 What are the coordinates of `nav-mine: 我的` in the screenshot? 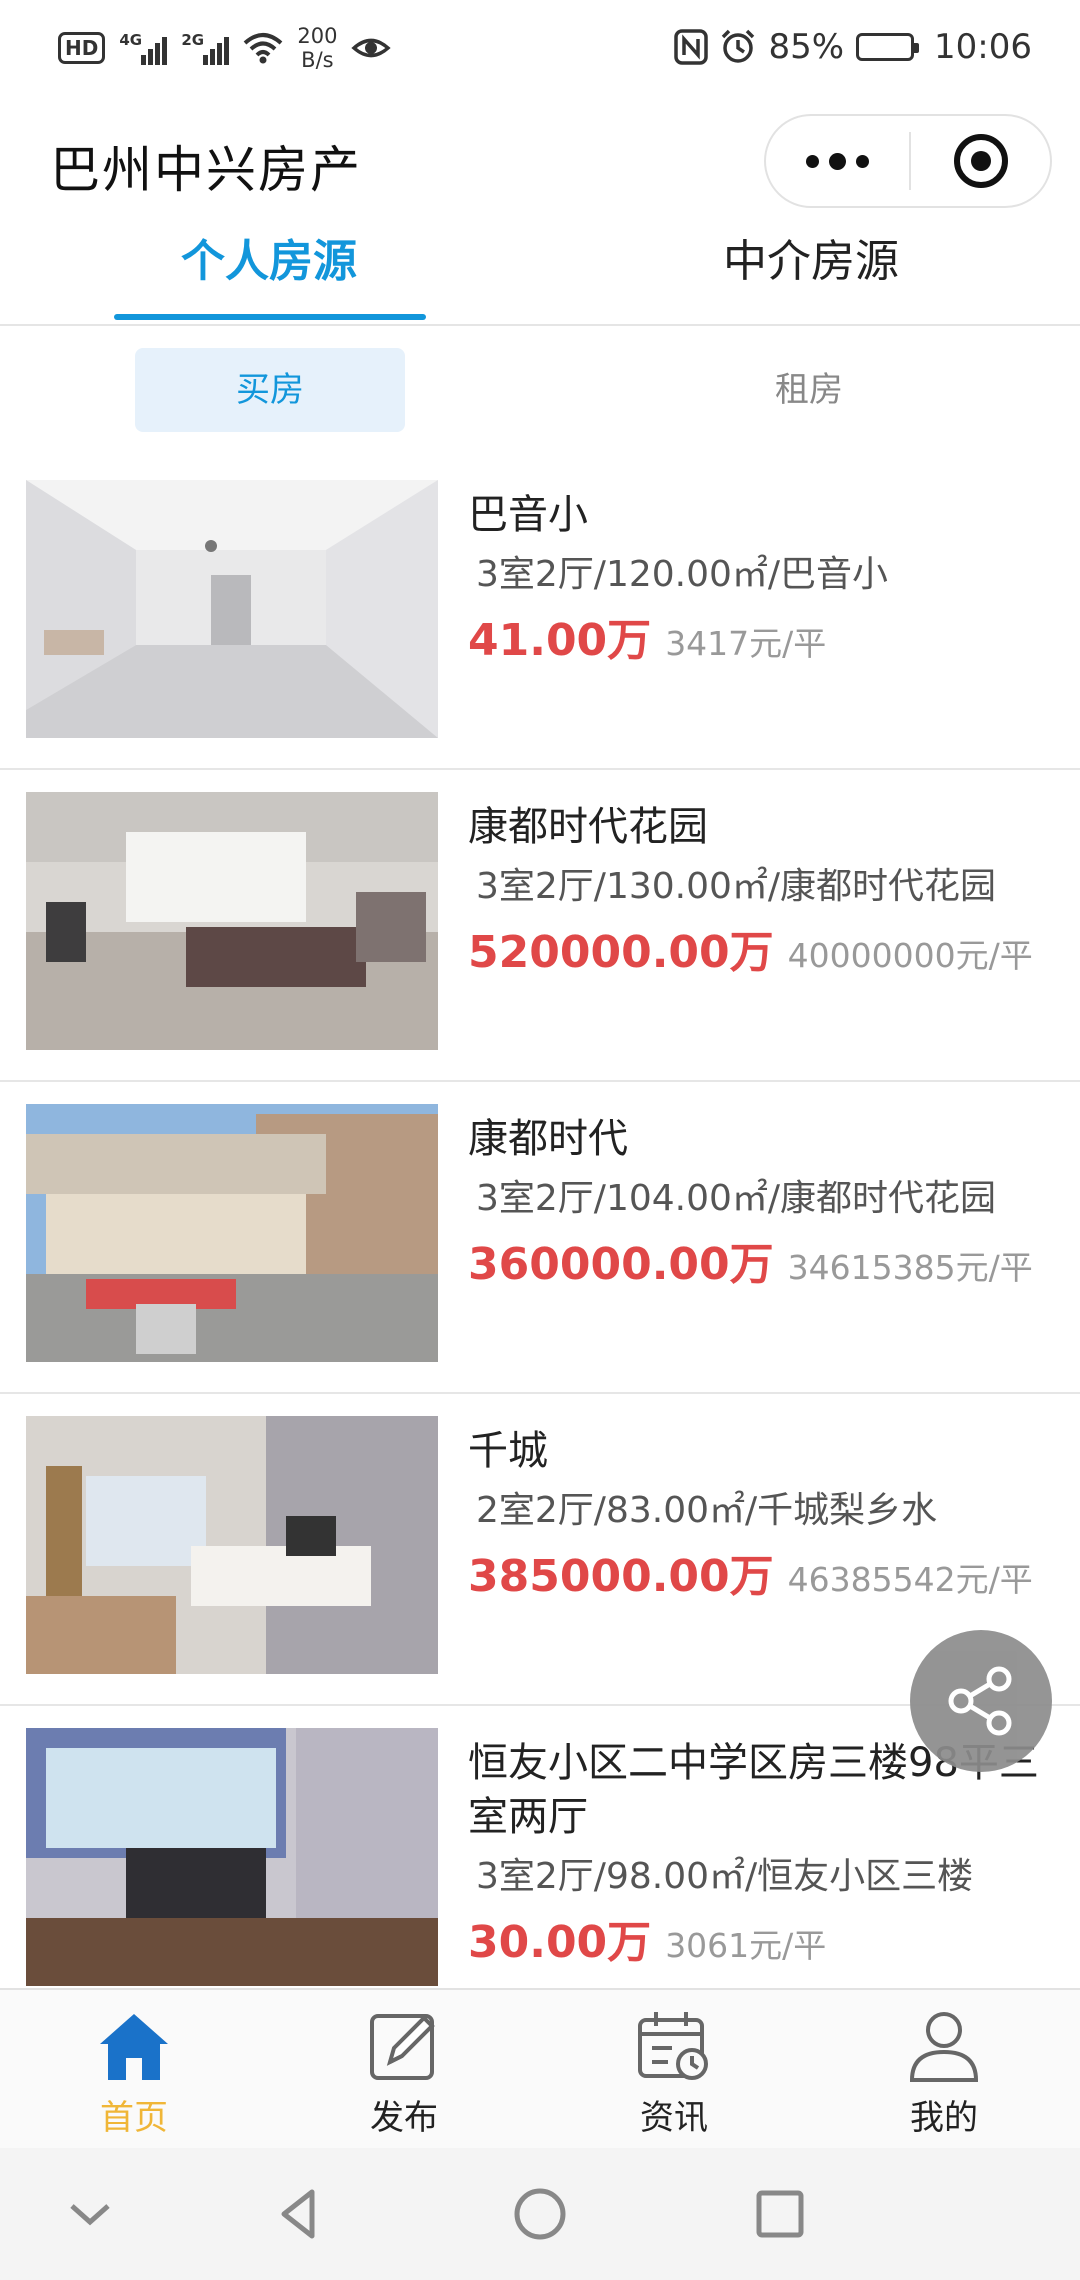 It's located at (944, 2074).